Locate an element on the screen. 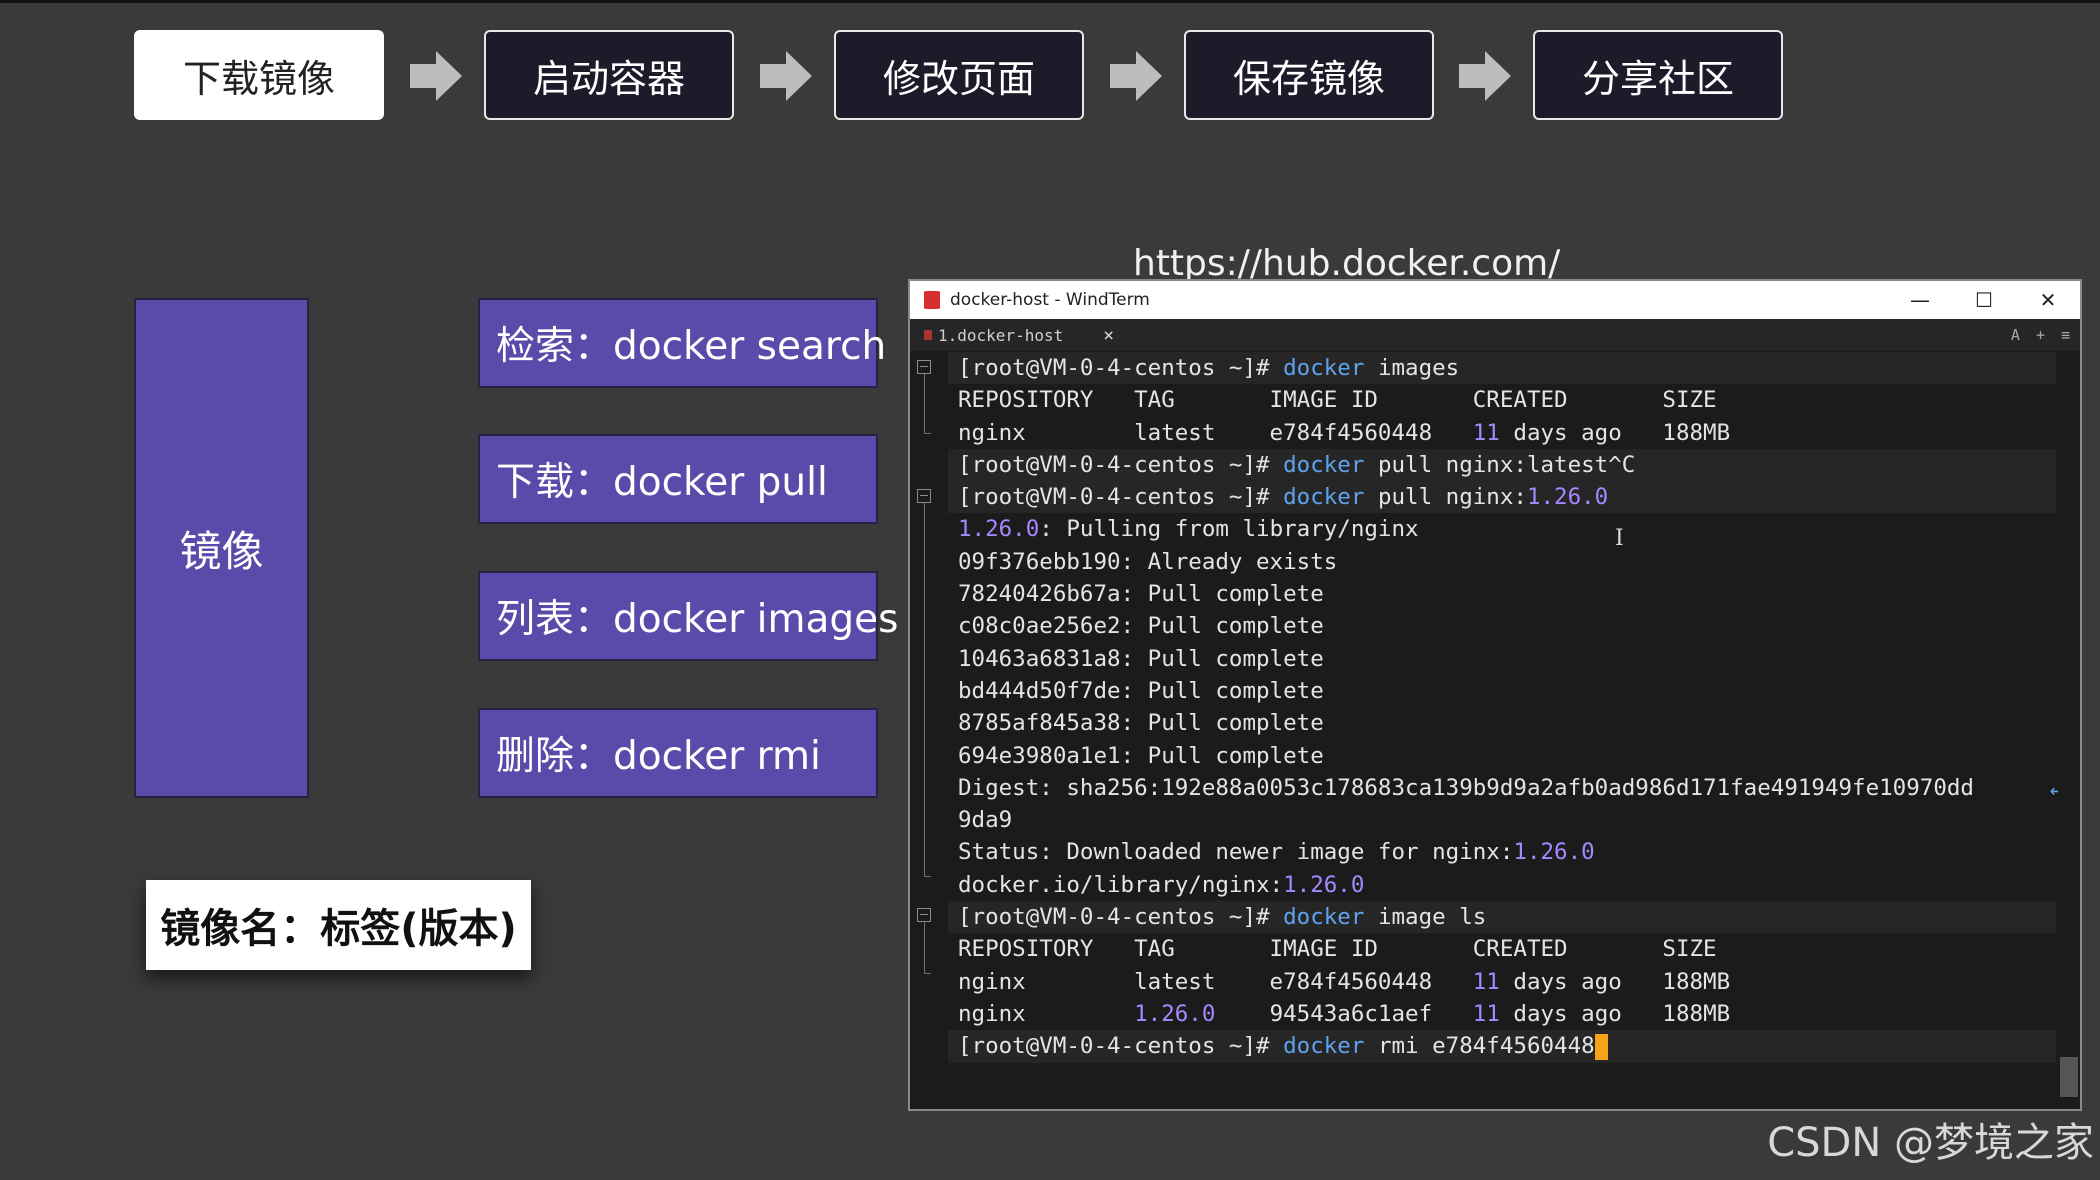 This screenshot has width=2100, height=1180. fold-gutter is located at coordinates (930, 730).